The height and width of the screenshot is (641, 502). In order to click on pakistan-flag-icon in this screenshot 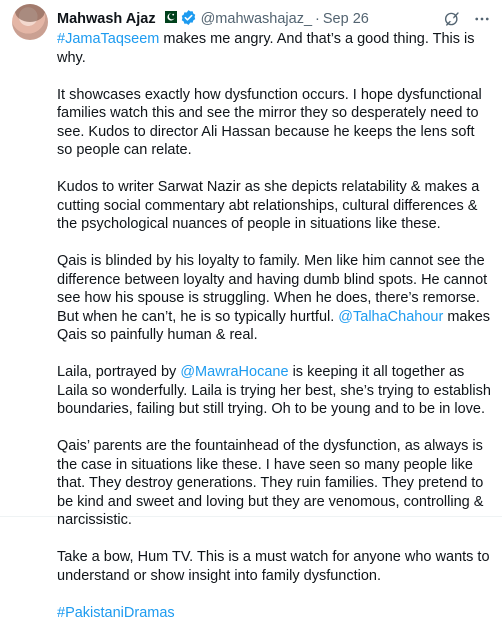, I will do `click(168, 19)`.